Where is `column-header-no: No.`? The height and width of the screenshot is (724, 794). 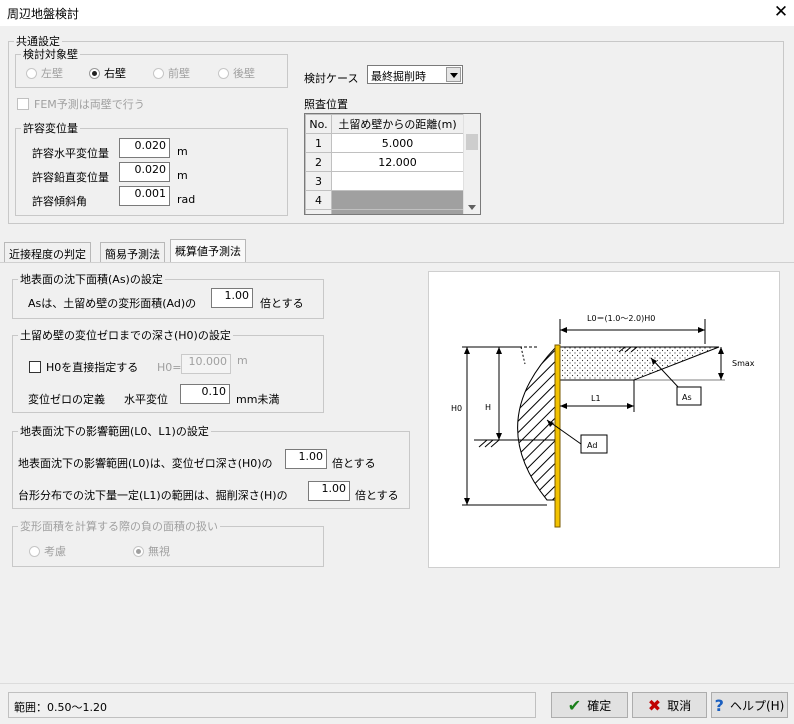
column-header-no: No. is located at coordinates (318, 124).